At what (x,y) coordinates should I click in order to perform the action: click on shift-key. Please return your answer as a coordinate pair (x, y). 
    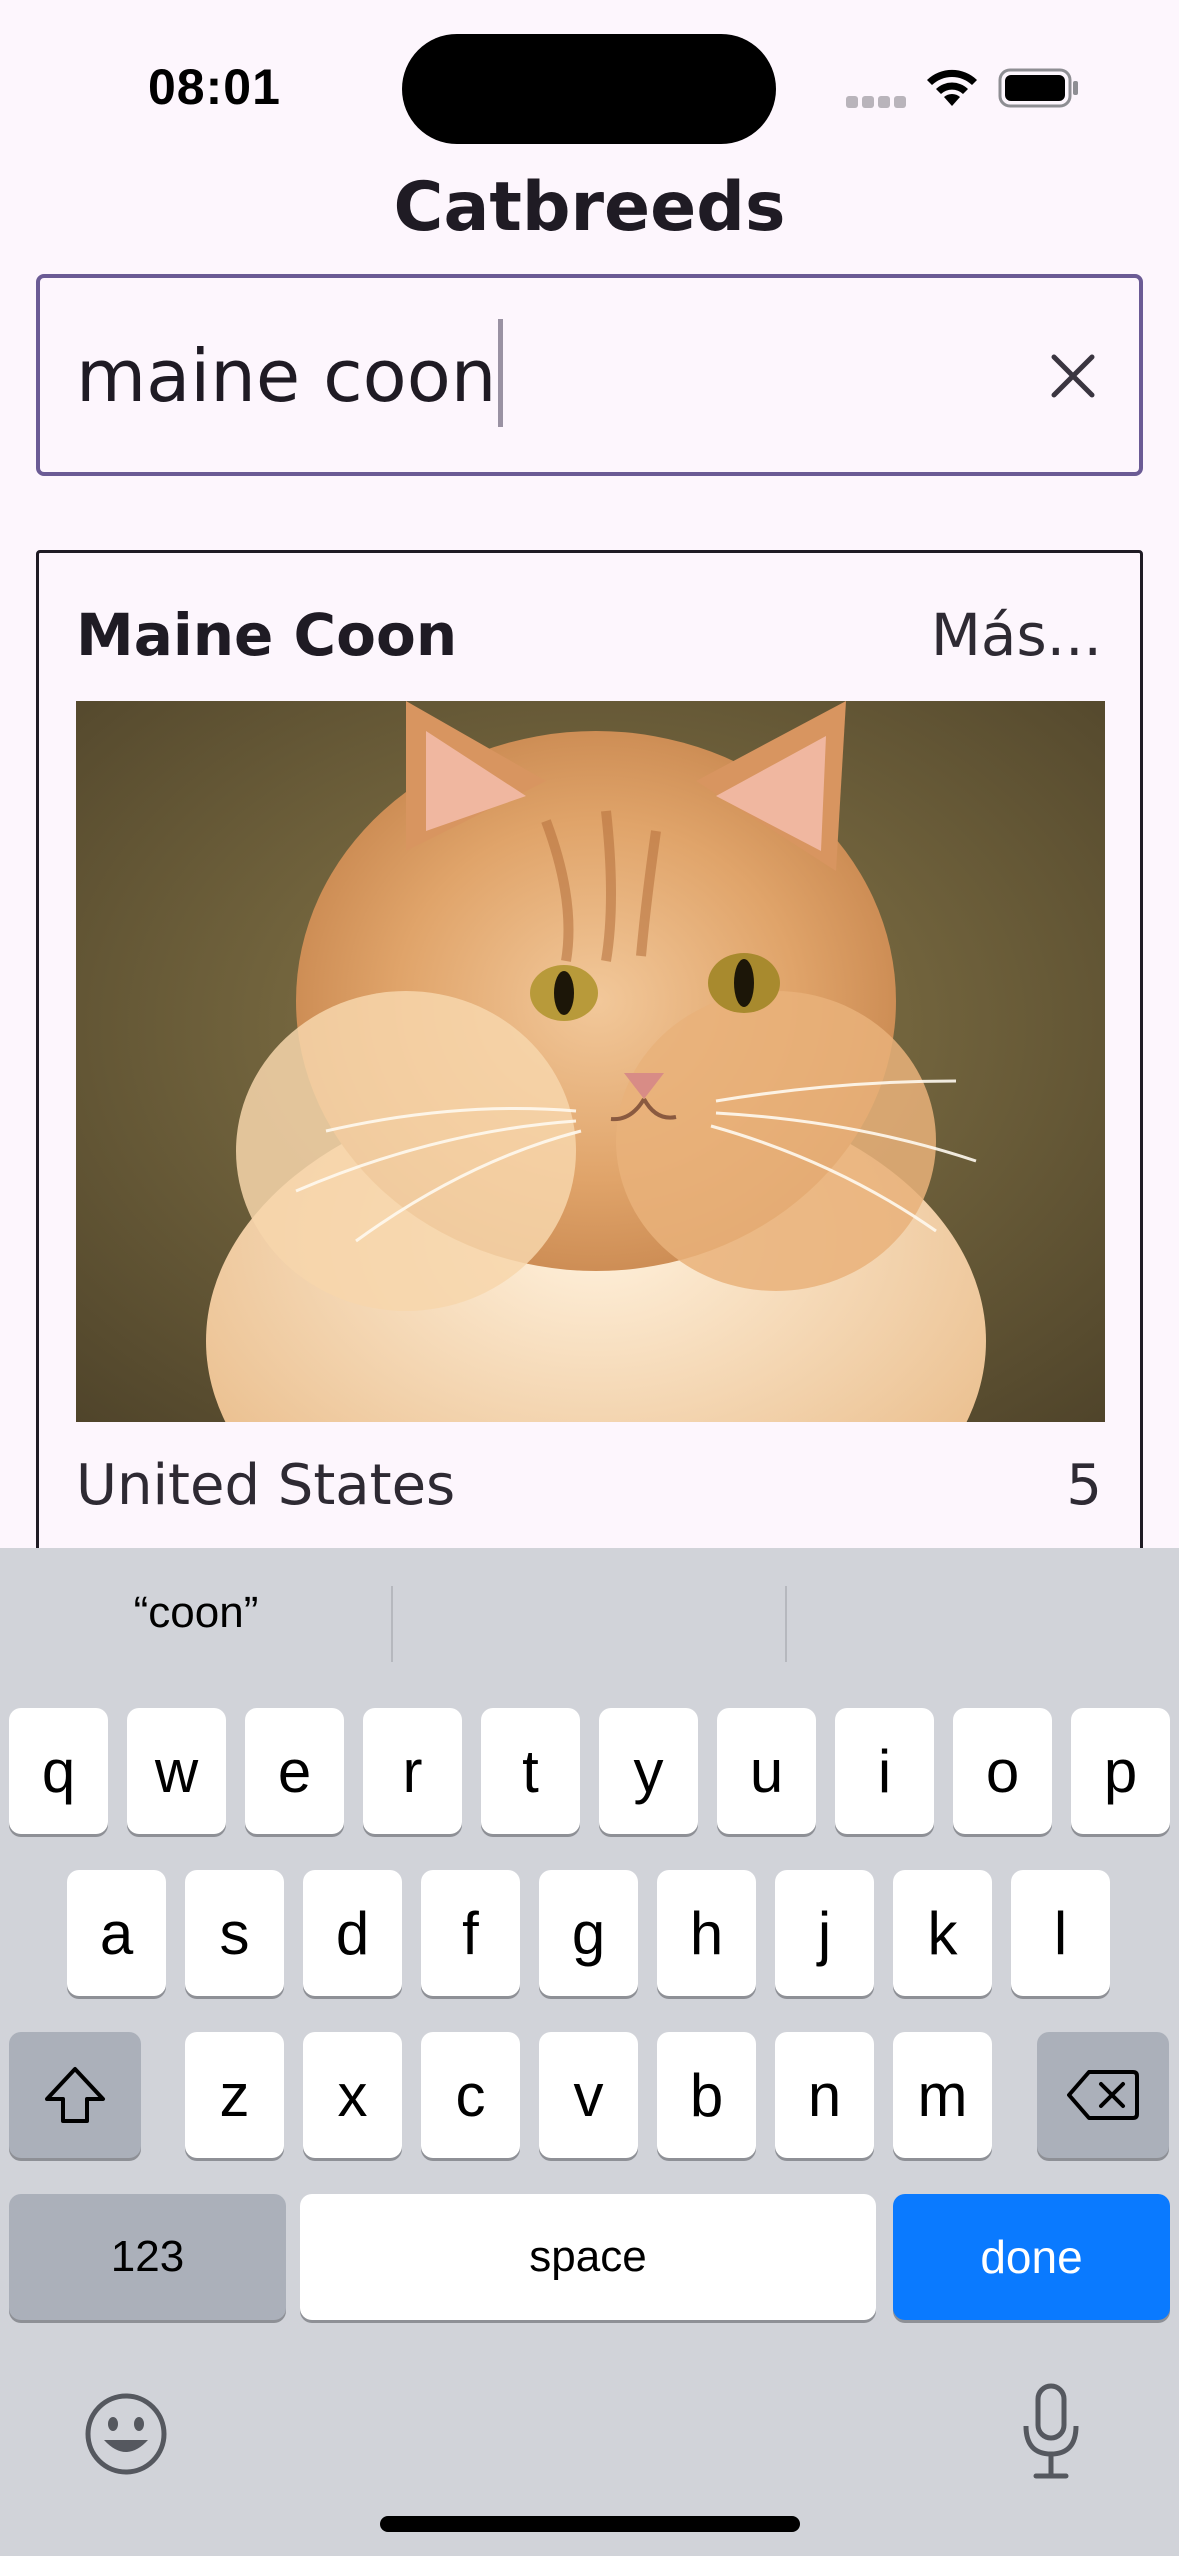
    Looking at the image, I should click on (75, 2095).